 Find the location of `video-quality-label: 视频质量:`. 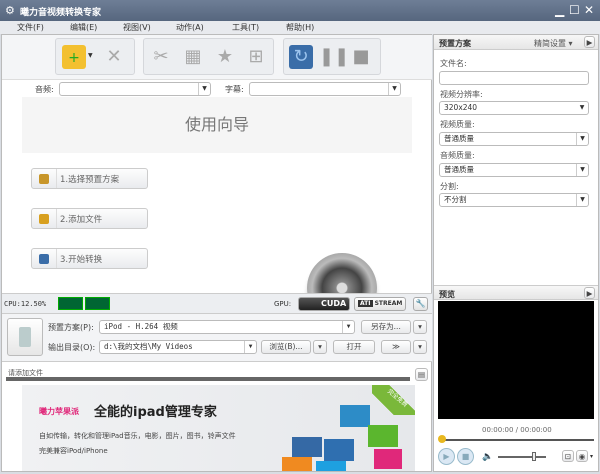

video-quality-label: 视频质量: is located at coordinates (457, 124).